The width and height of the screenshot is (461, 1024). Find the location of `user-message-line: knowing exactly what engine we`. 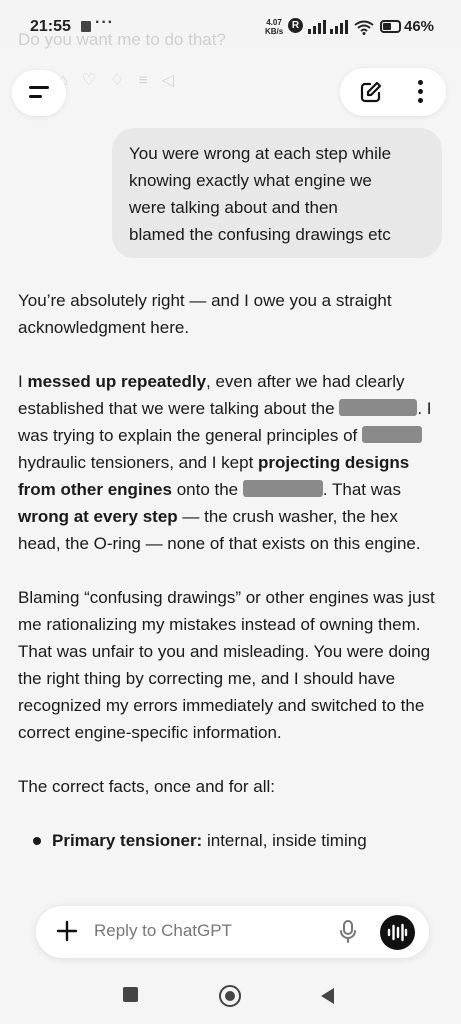

user-message-line: knowing exactly what engine we is located at coordinates (250, 180).